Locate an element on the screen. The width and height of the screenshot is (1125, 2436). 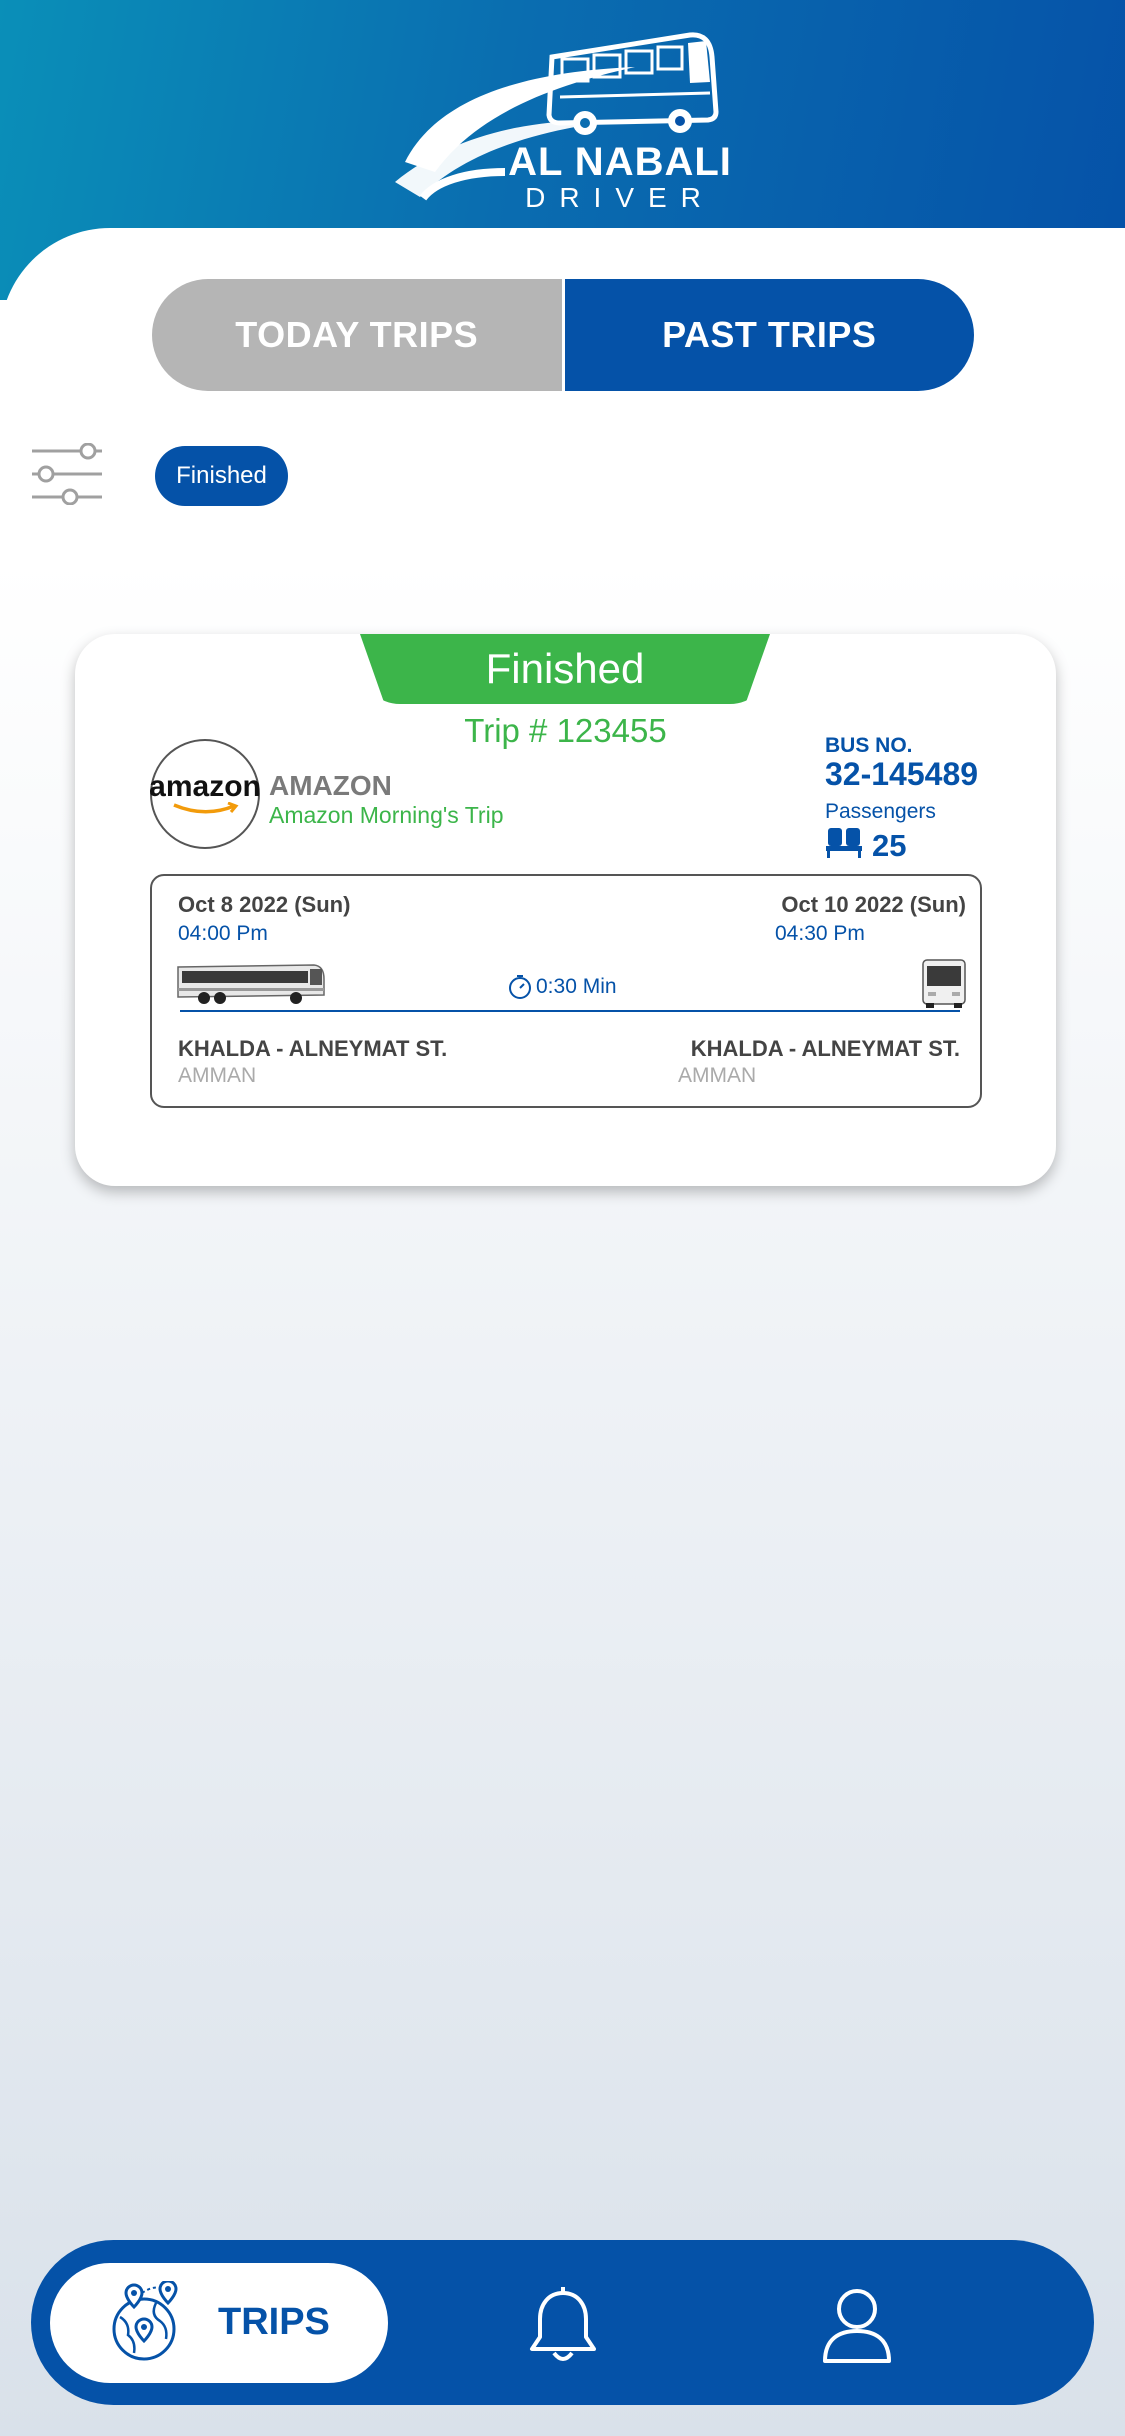
status-badge: Finished is located at coordinates (565, 669).